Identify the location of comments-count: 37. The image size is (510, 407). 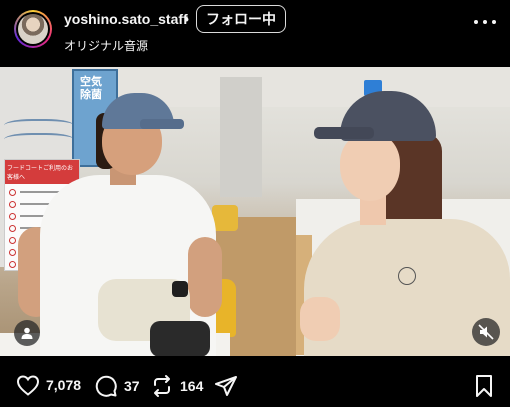
(132, 386).